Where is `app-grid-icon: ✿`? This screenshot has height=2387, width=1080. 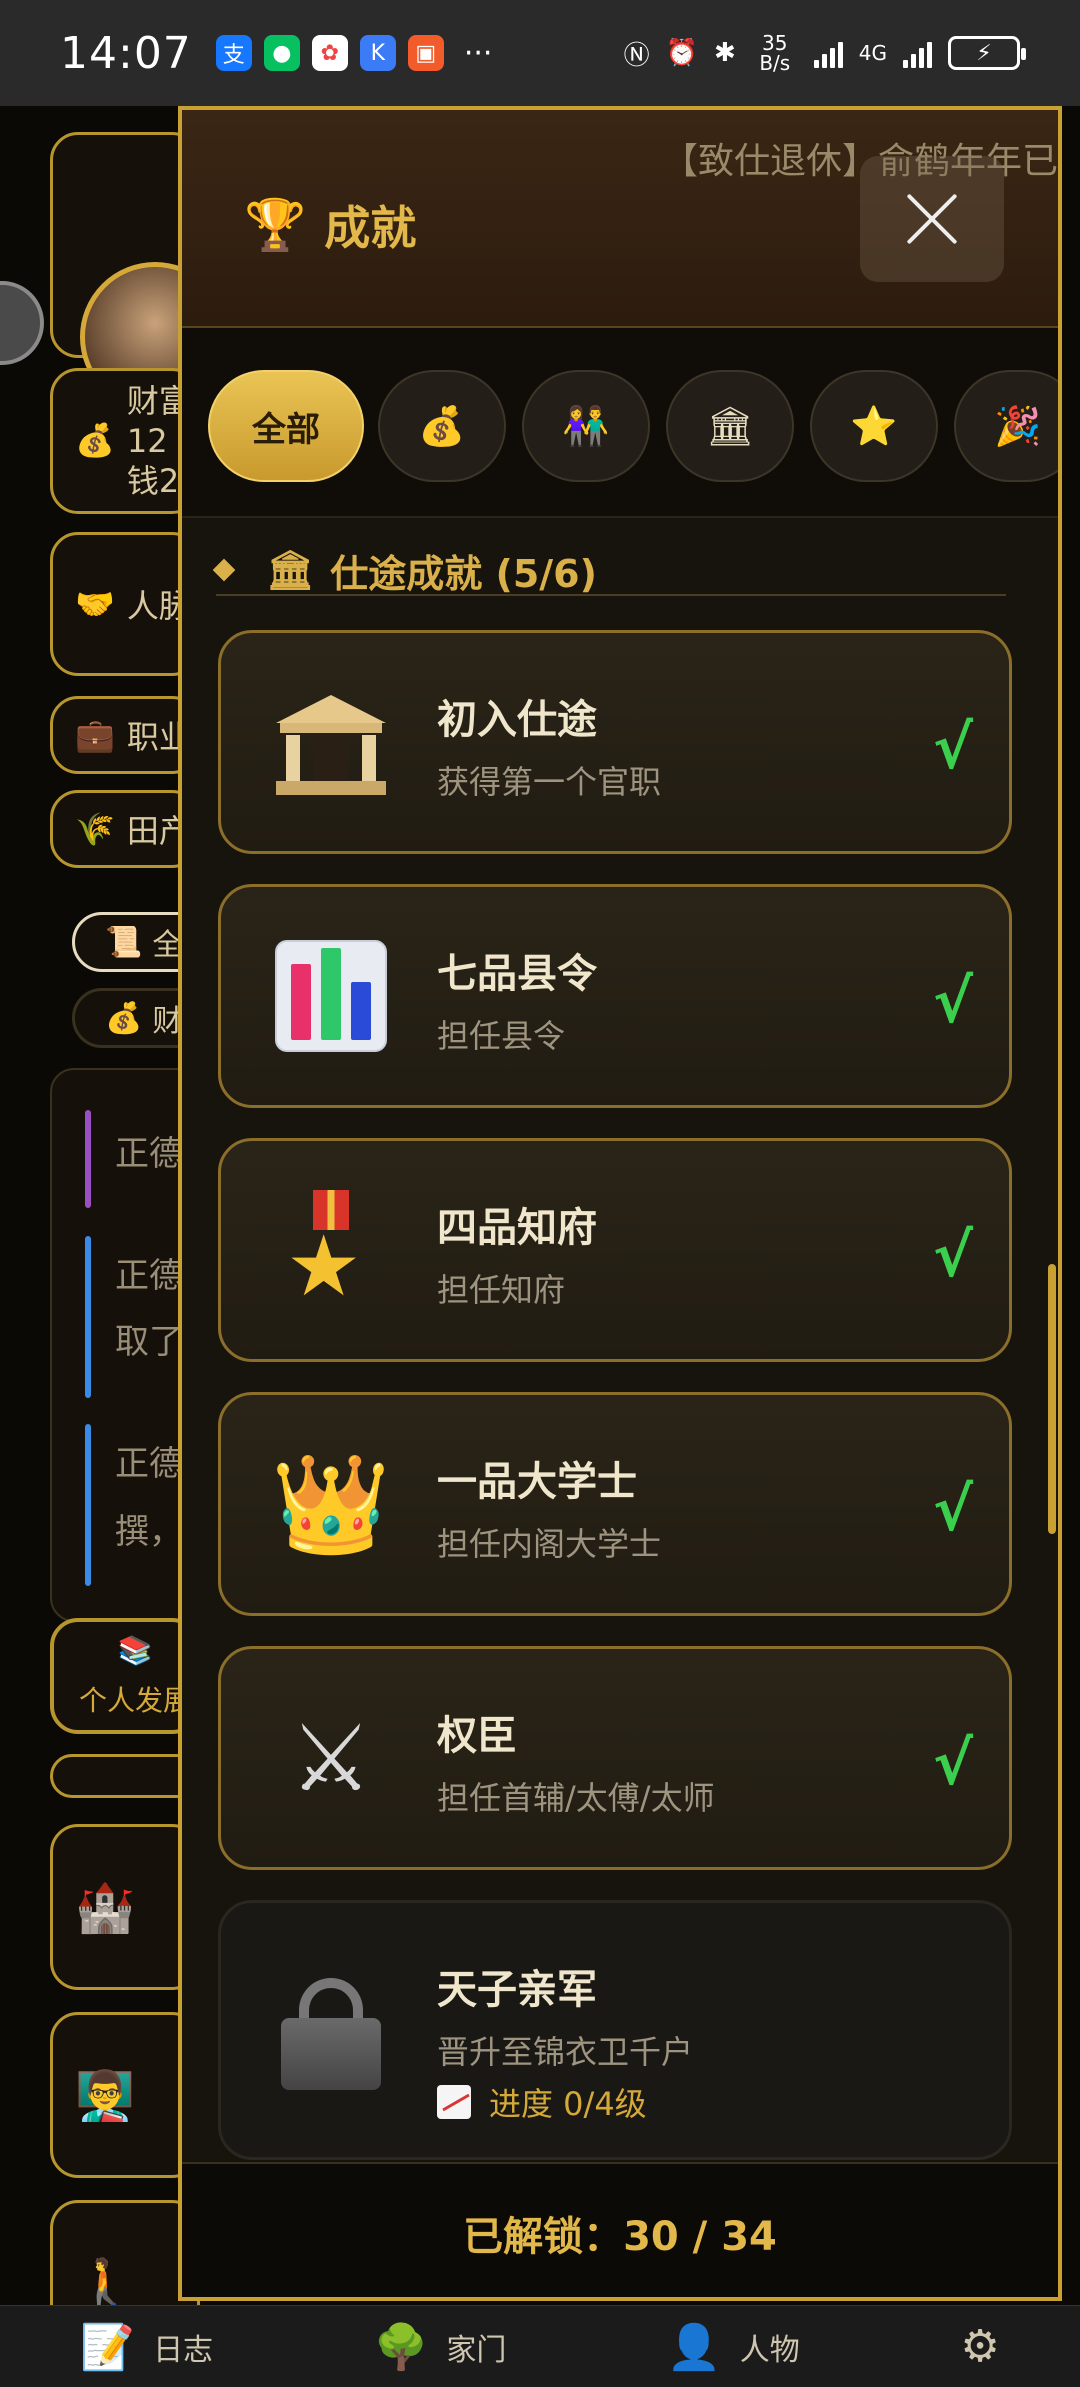 app-grid-icon: ✿ is located at coordinates (329, 53).